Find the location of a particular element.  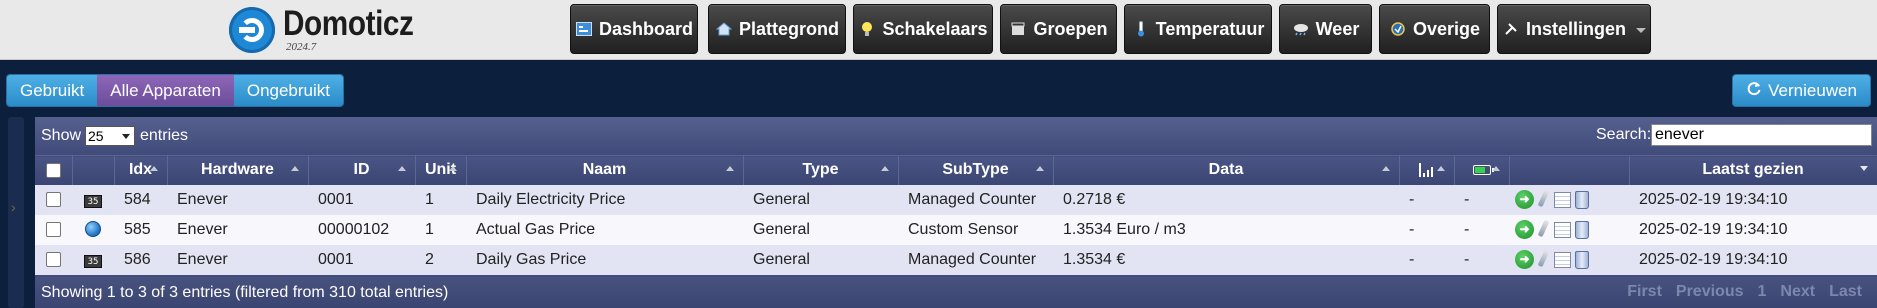

column-hardware: Hardware is located at coordinates (238, 170).